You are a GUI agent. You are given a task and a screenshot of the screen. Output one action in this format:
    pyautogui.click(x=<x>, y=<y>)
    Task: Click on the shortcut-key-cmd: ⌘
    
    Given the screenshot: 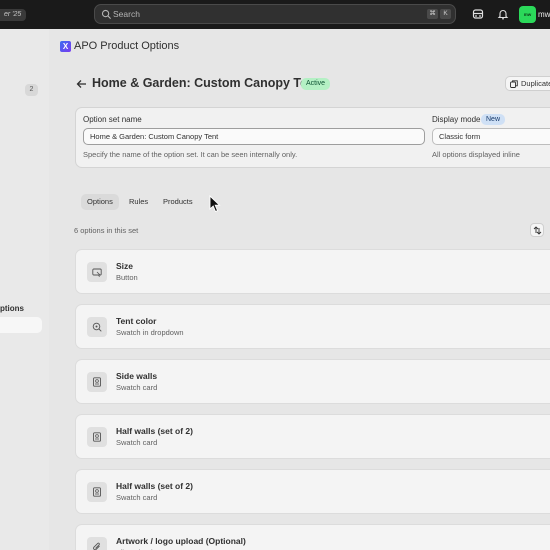 What is the action you would take?
    pyautogui.click(x=432, y=14)
    